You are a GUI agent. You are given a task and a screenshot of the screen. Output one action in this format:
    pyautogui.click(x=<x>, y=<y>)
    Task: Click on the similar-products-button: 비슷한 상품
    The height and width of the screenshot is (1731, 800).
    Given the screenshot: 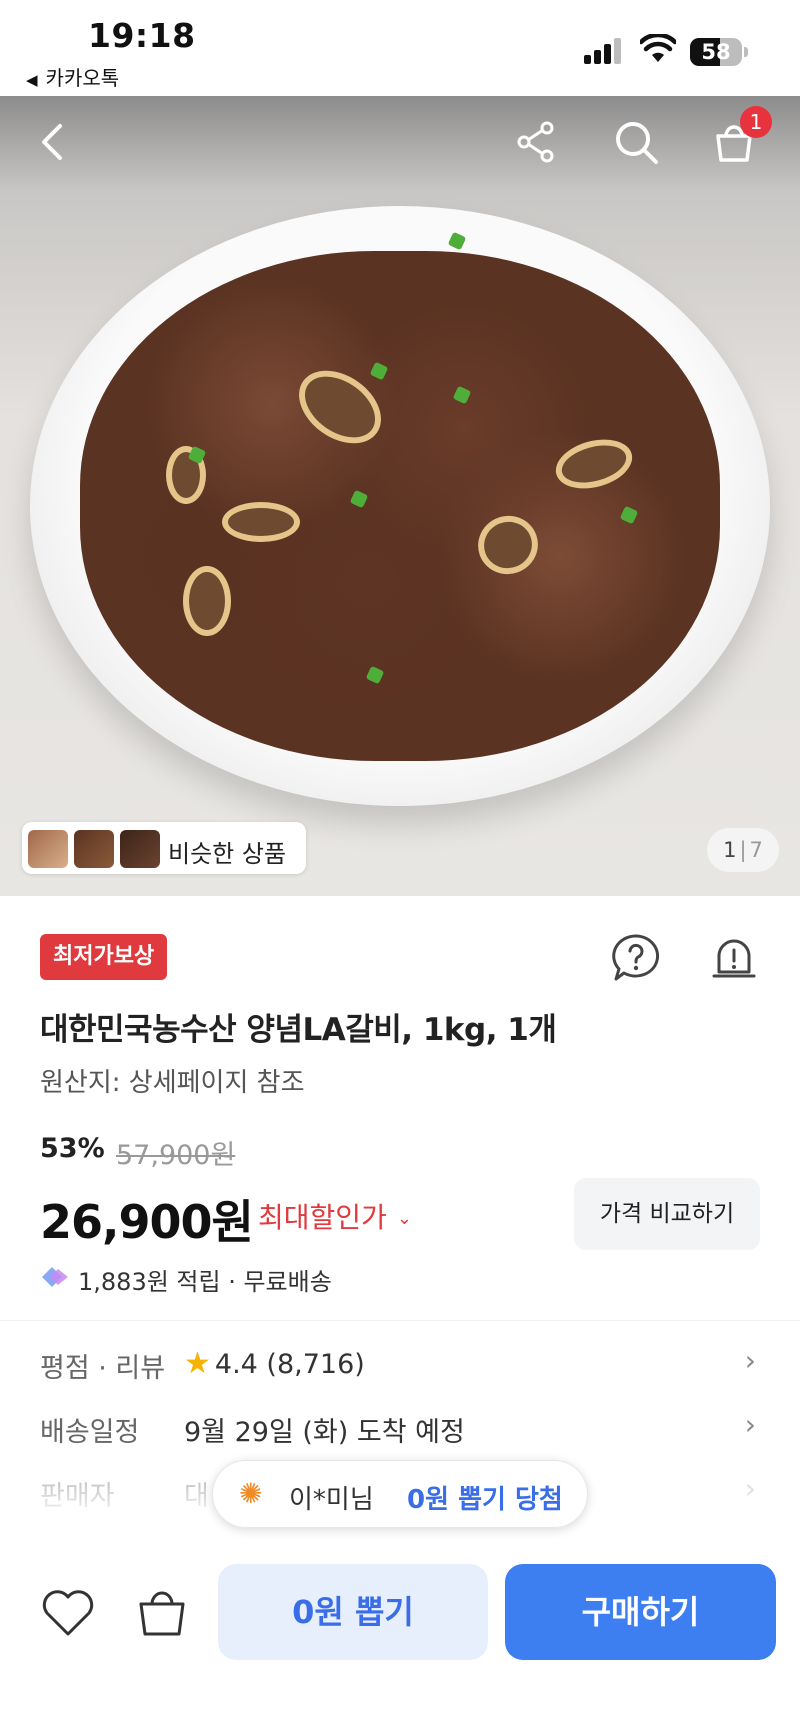 What is the action you would take?
    pyautogui.click(x=164, y=848)
    